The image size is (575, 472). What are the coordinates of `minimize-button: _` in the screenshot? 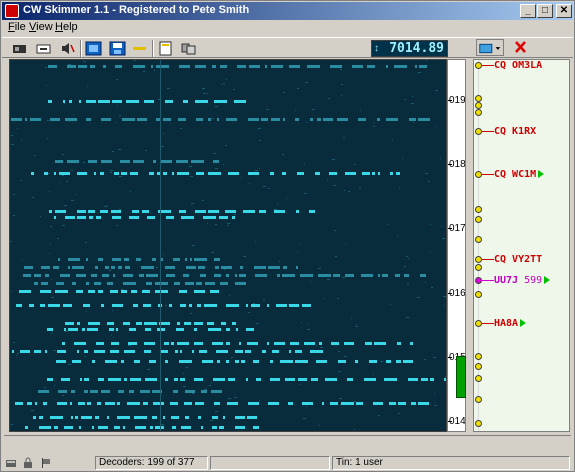 It's located at (528, 11).